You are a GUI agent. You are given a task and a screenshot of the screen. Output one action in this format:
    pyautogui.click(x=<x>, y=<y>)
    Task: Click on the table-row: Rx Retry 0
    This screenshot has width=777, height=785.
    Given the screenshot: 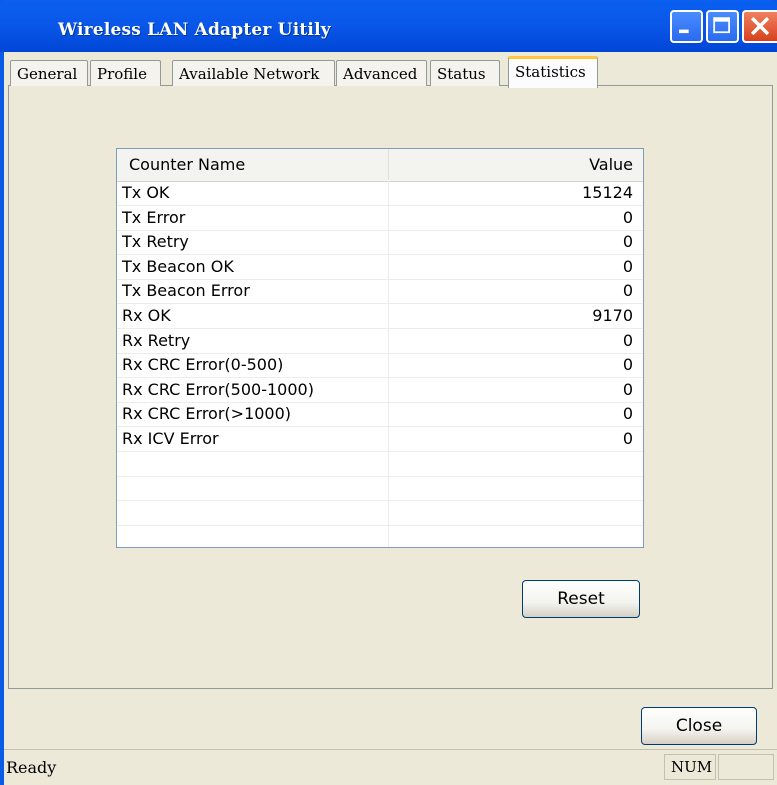 What is the action you would take?
    pyautogui.click(x=380, y=341)
    